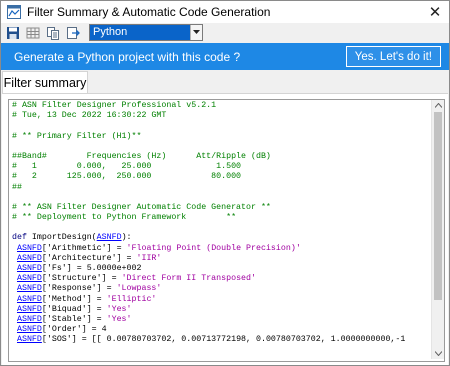 The image size is (450, 366). What do you see at coordinates (139, 289) in the screenshot?
I see `code-token: 'Lowpass'` at bounding box center [139, 289].